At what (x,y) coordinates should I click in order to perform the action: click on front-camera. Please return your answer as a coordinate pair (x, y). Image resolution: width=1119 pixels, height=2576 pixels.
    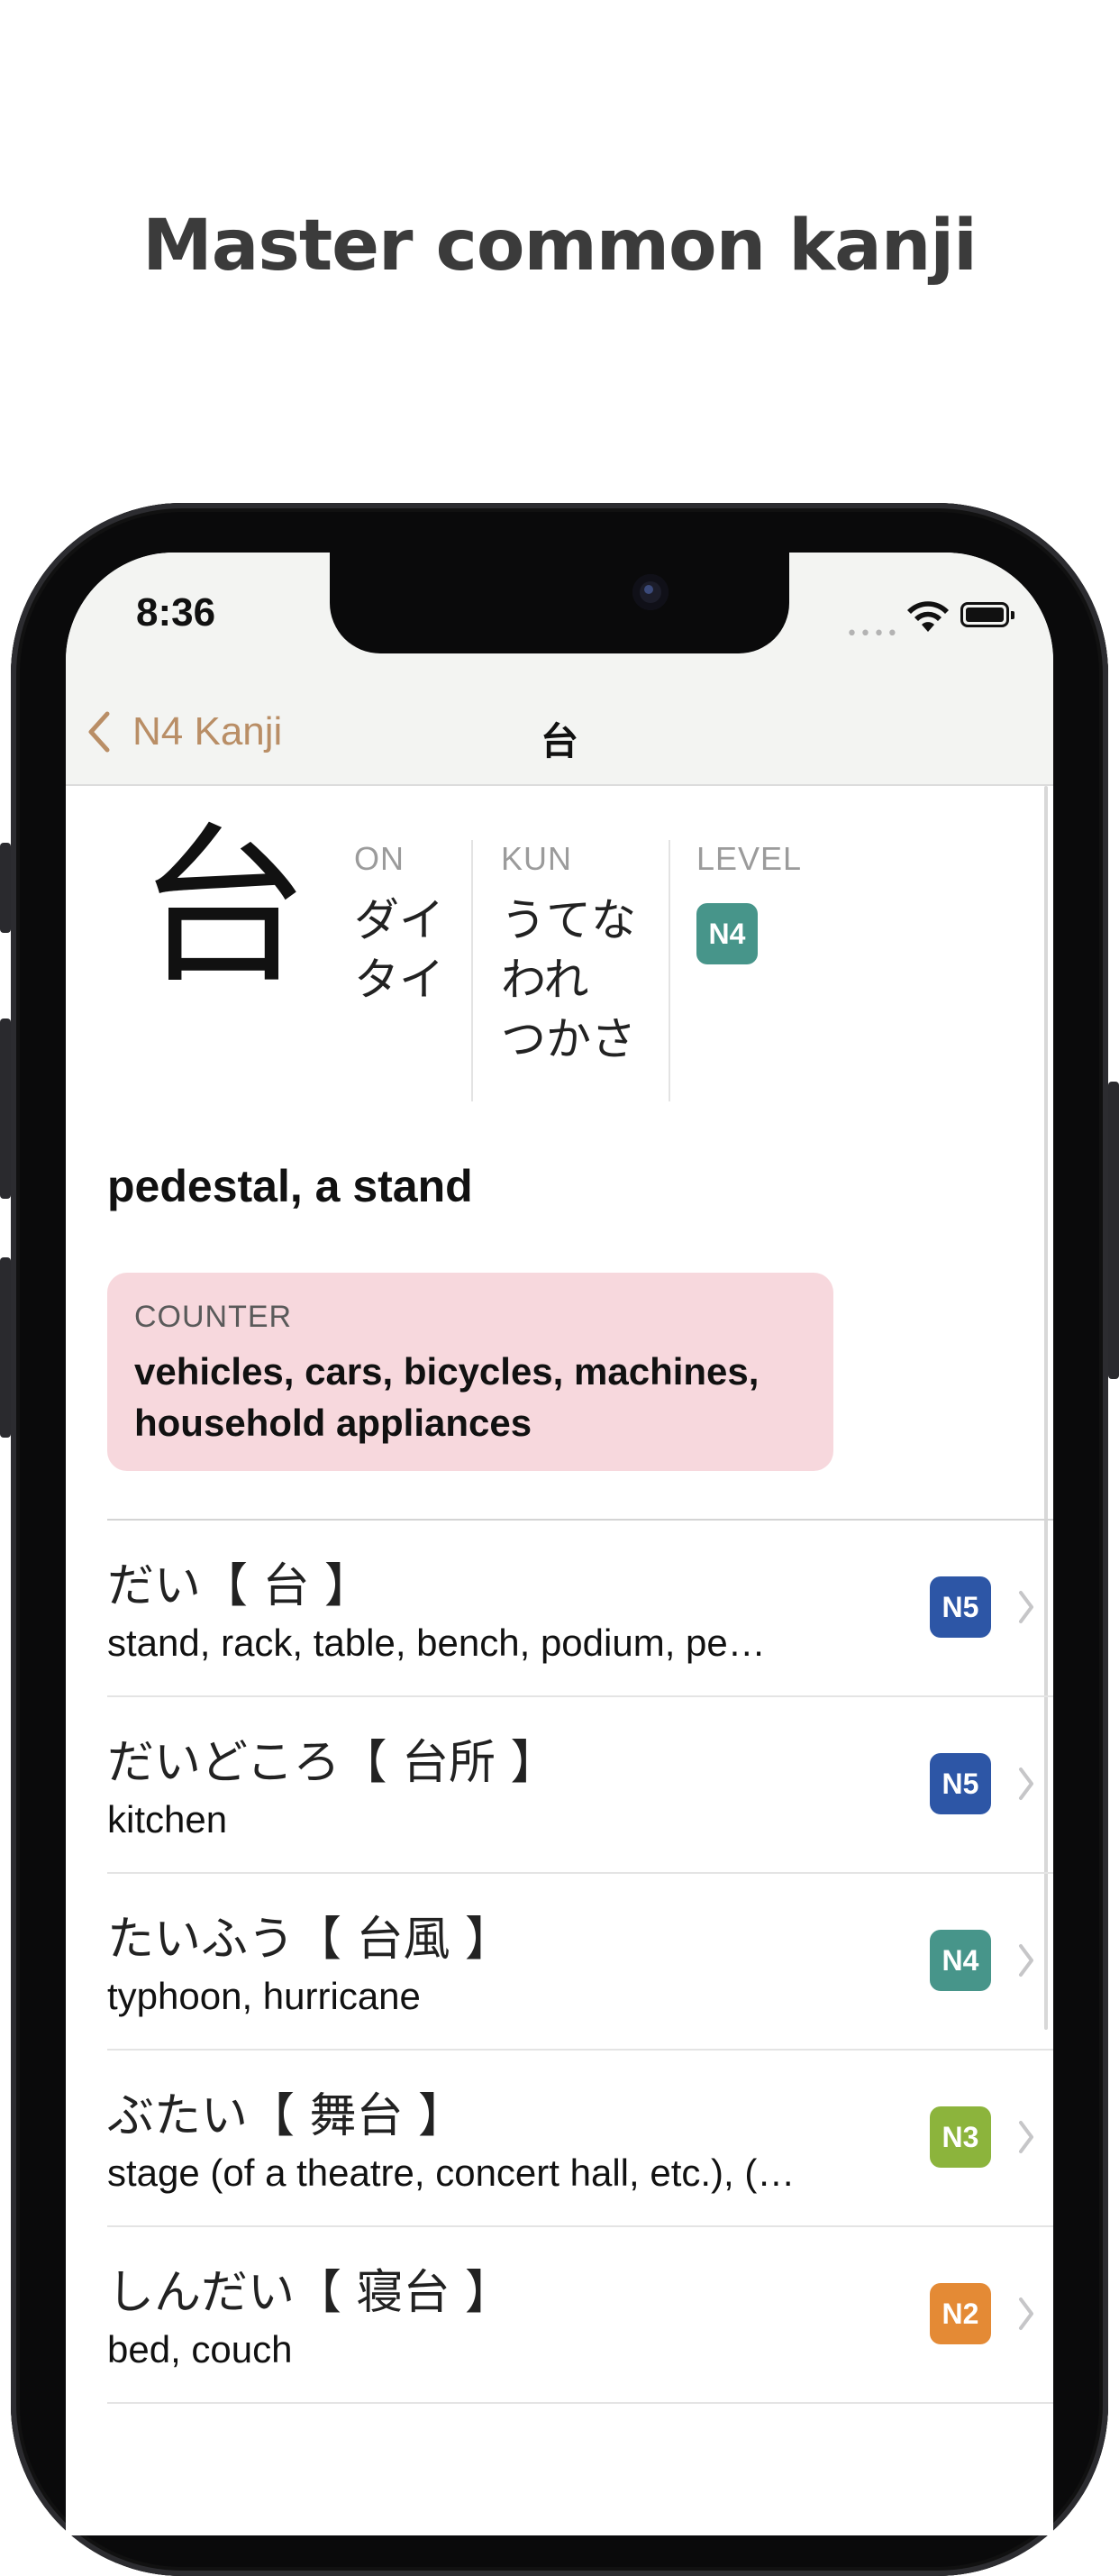
    Looking at the image, I should click on (651, 592).